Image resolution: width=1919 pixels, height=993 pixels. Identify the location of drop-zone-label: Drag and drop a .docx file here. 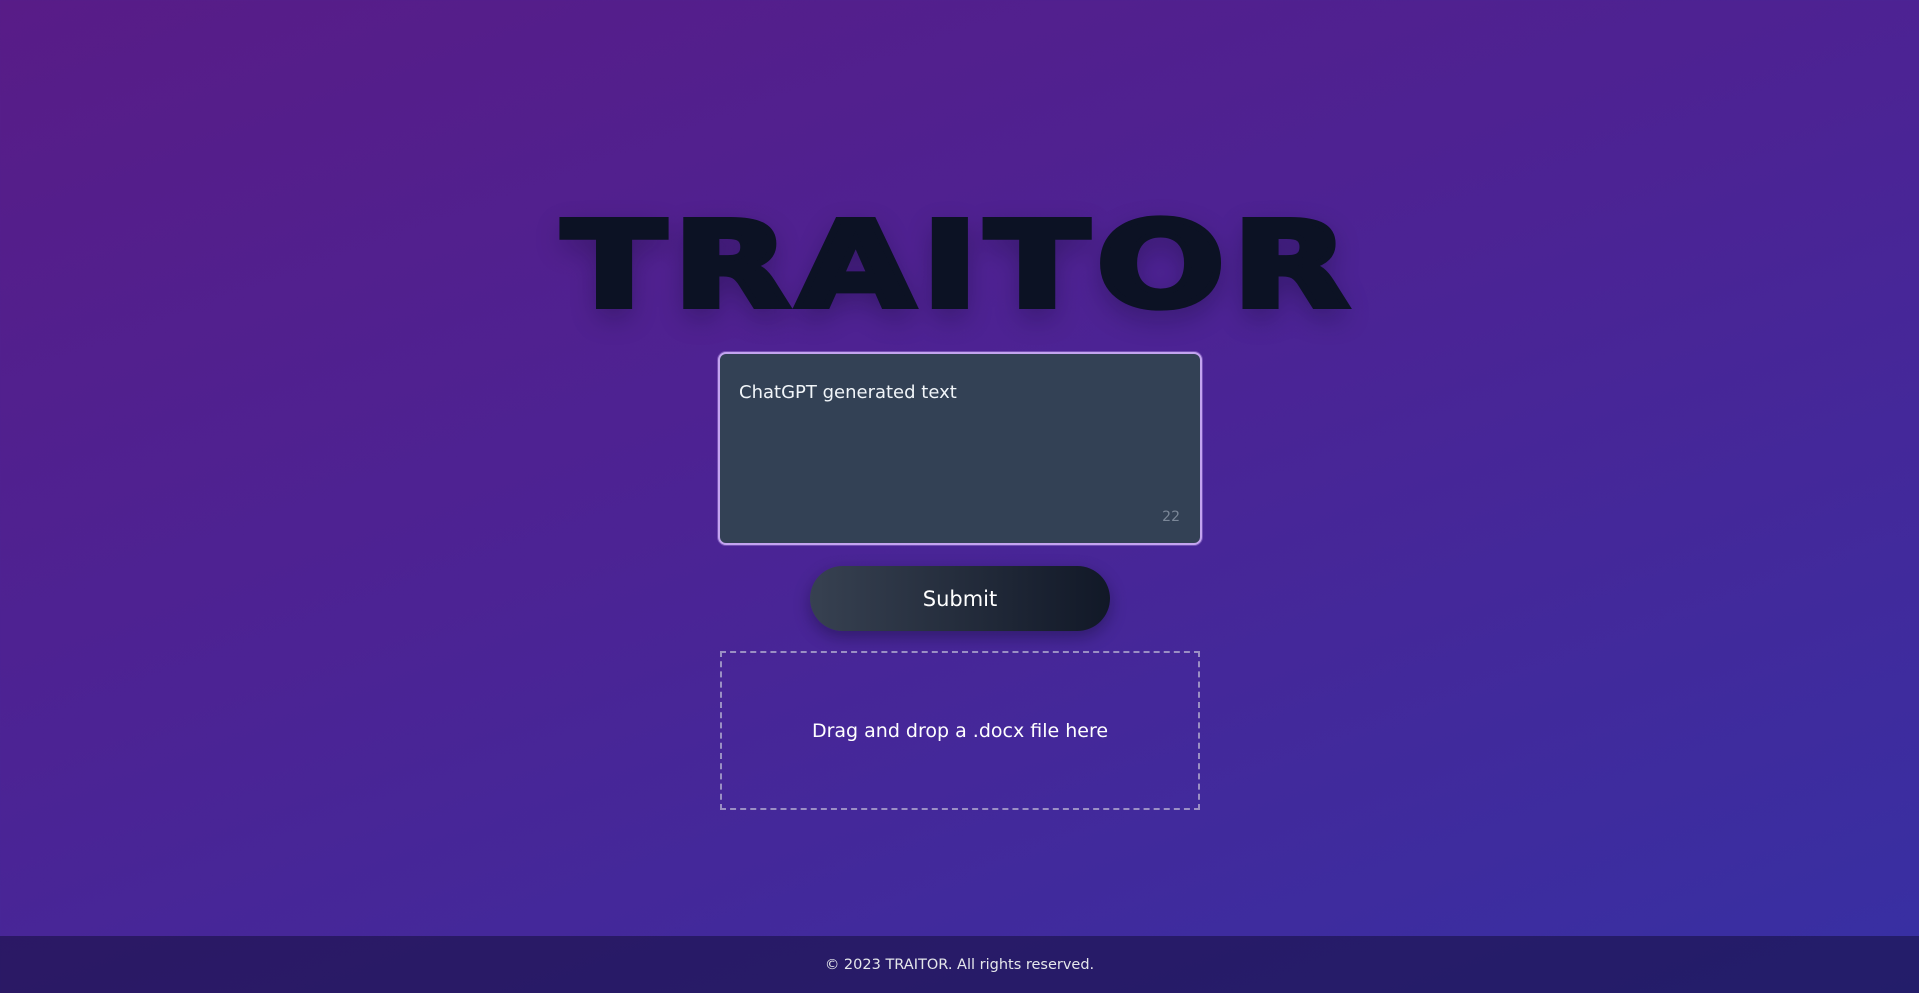
(960, 730).